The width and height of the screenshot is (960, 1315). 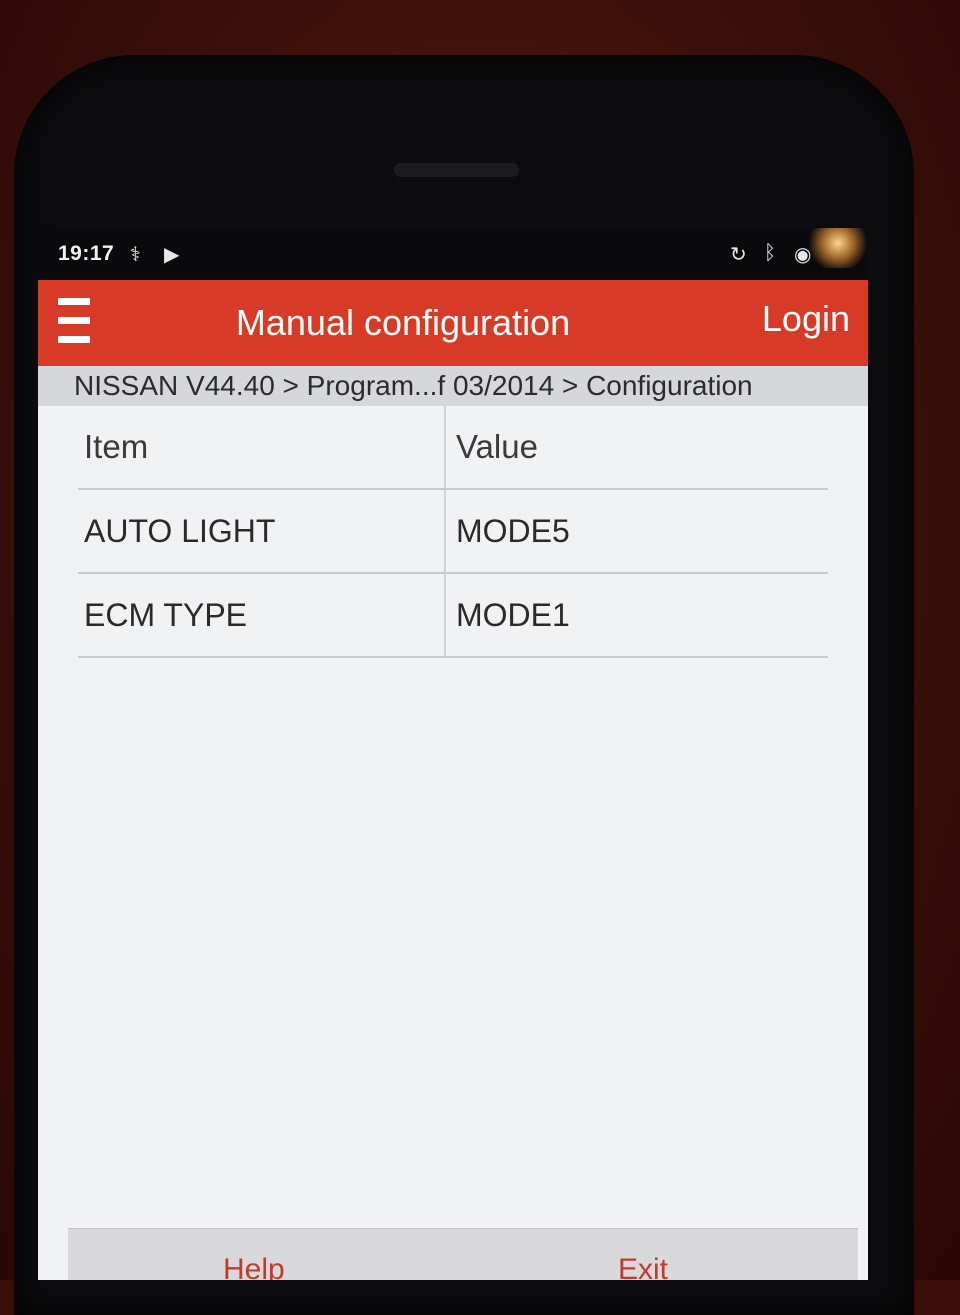 I want to click on title-bar: Manual configuration Login, so click(x=453, y=323).